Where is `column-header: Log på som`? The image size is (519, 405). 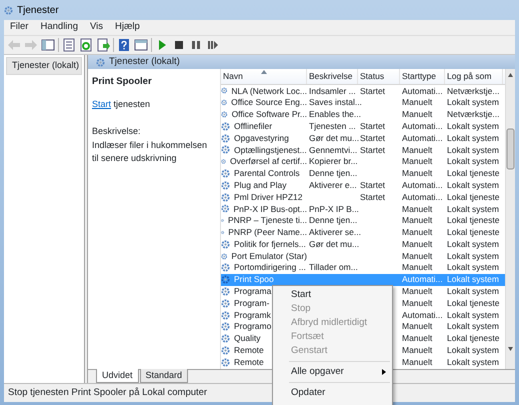
column-header: Log på som is located at coordinates (474, 76).